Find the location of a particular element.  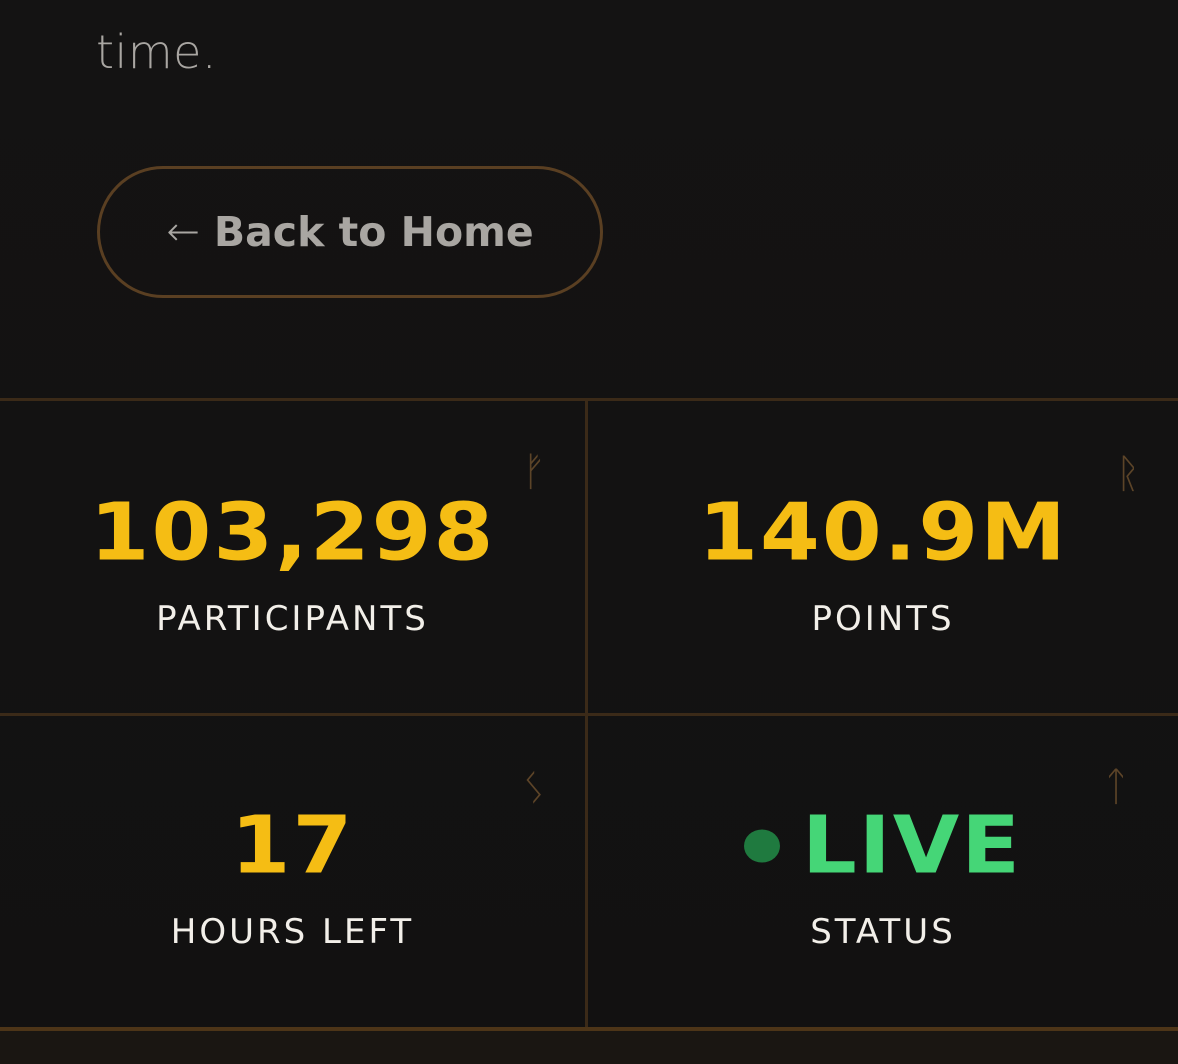

stat-card-points: ᚱ 140.9M POINTS is located at coordinates (883, 558).